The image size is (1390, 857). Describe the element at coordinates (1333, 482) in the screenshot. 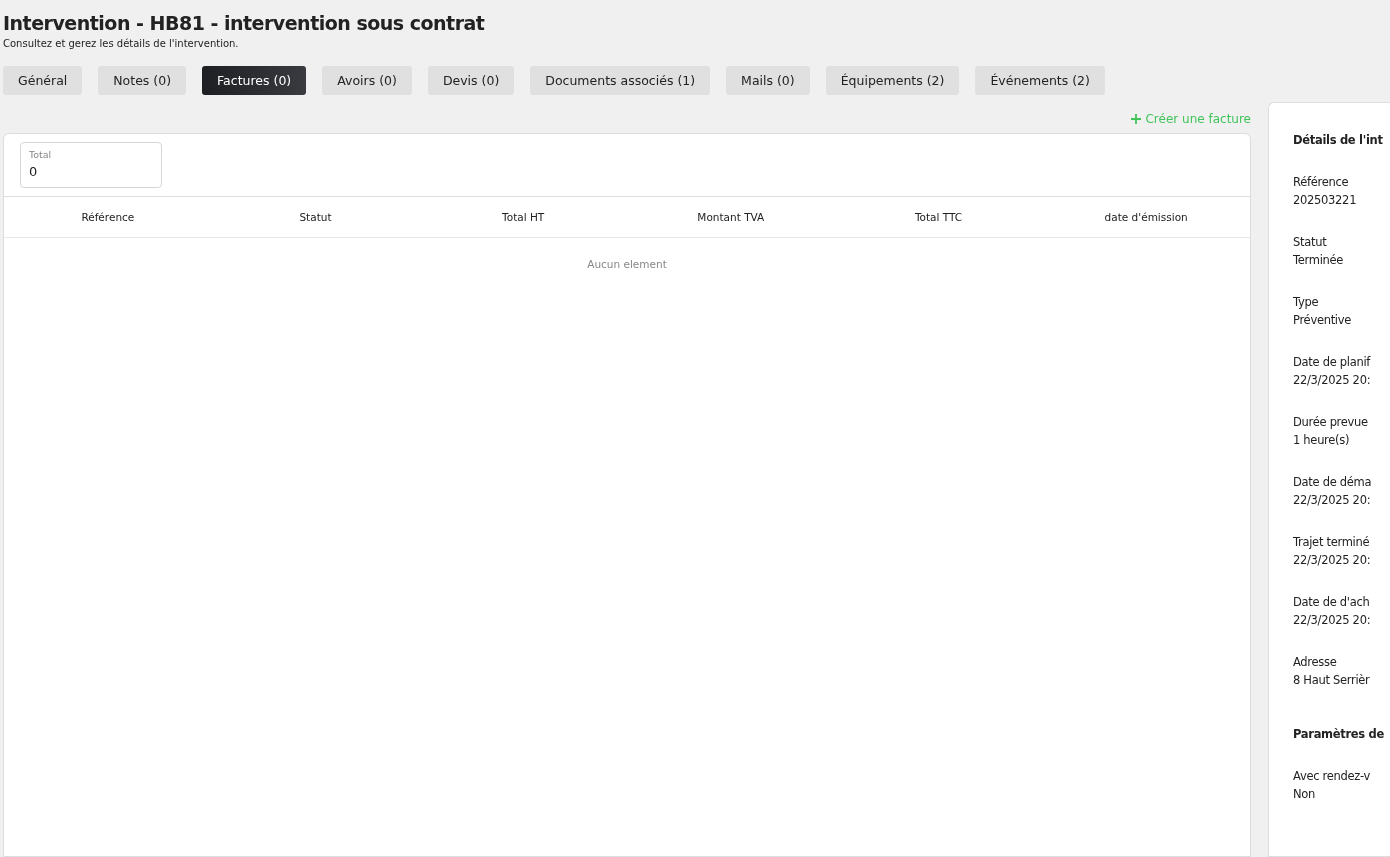

I see `field-label: Date de déma` at that location.